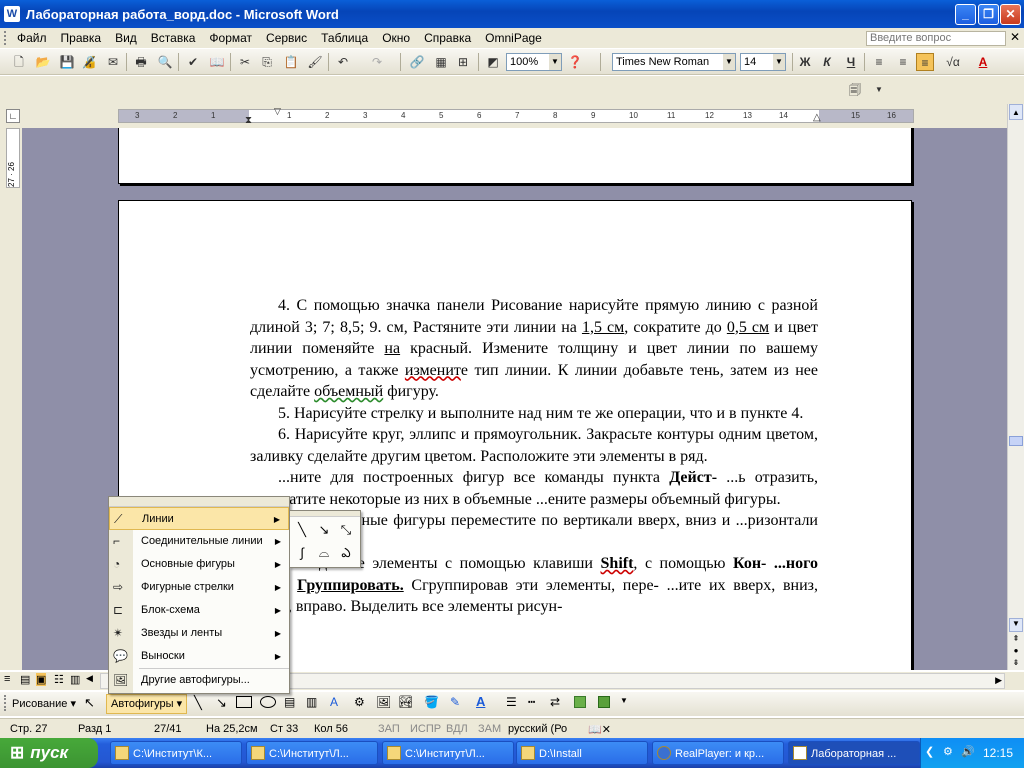 Image resolution: width=1024 pixels, height=768 pixels. What do you see at coordinates (1016, 664) in the screenshot?
I see `next-page-button: ⇟` at bounding box center [1016, 664].